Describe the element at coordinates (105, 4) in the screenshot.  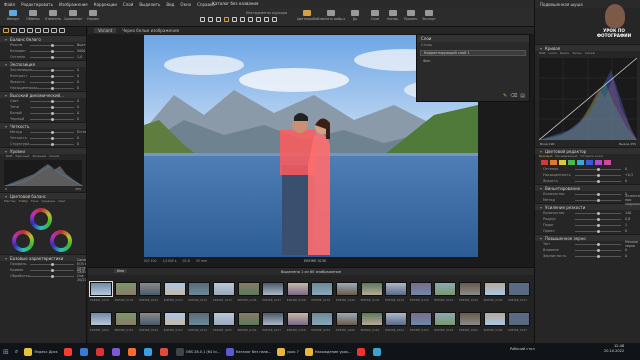
I see `menu-item: Коррекции` at that location.